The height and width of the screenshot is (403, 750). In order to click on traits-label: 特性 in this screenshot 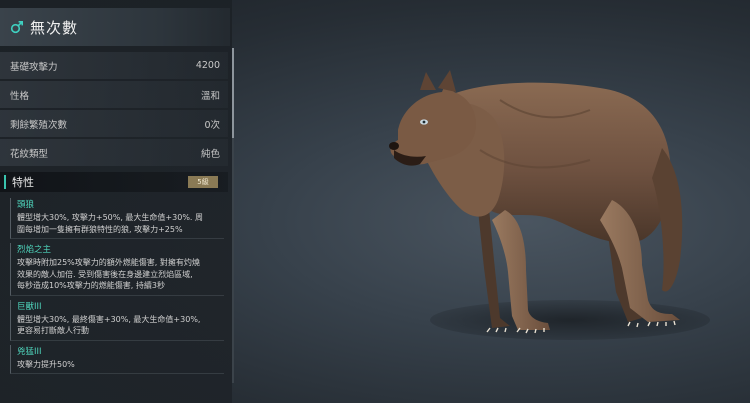, I will do `click(23, 182)`.